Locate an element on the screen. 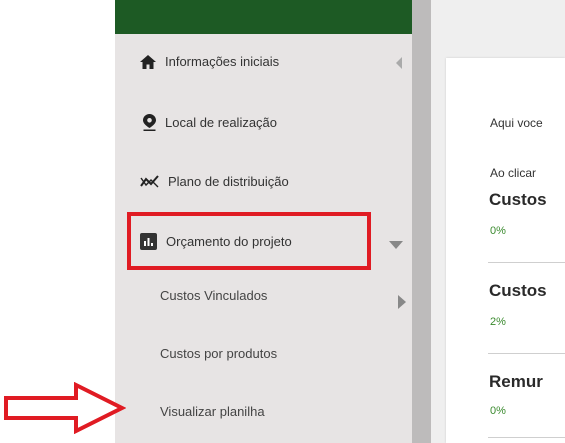 This screenshot has height=443, width=565. trending-icon is located at coordinates (149, 181).